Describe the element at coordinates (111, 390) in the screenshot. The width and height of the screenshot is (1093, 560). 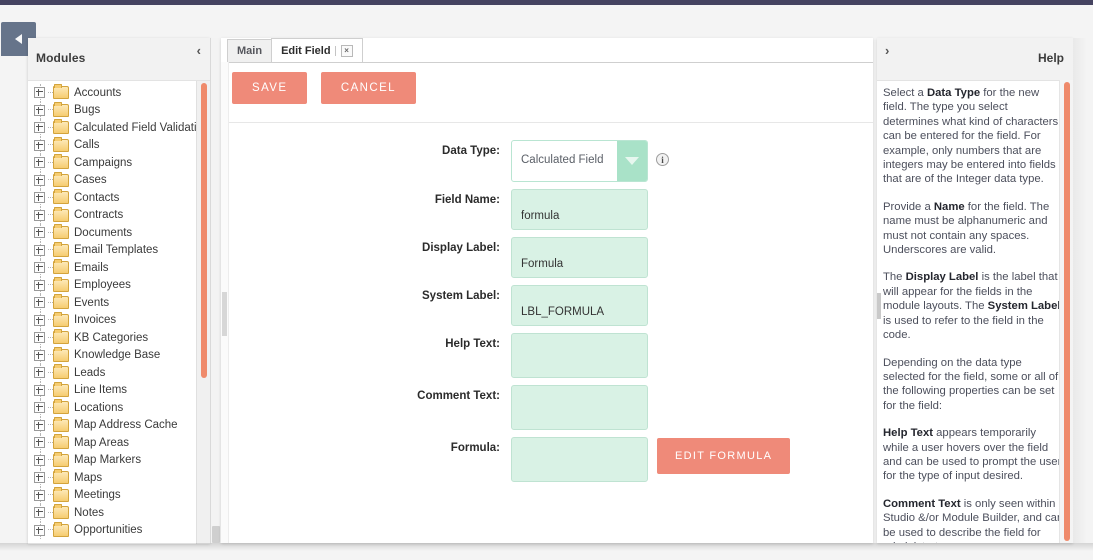
I see `sidebar-item-line-items: Line Items` at that location.